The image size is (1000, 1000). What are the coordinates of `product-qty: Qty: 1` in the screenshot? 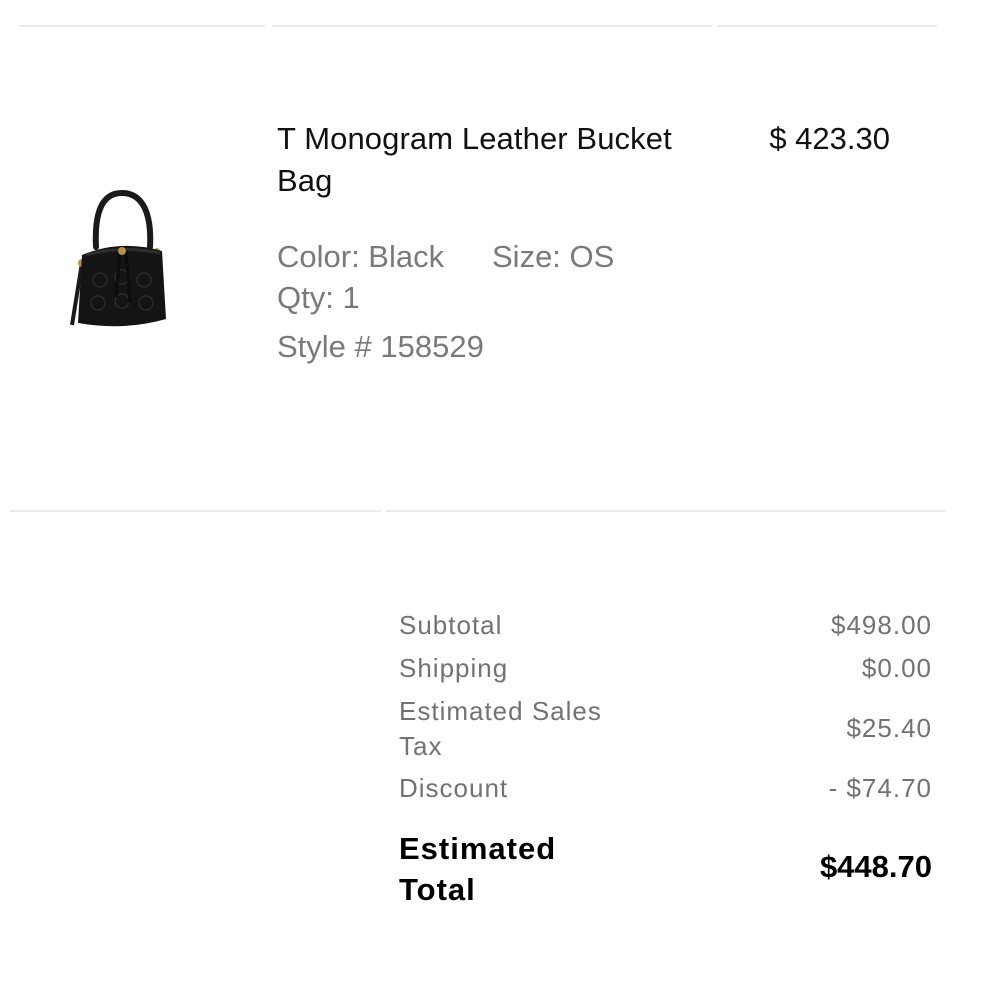 It's located at (318, 297).